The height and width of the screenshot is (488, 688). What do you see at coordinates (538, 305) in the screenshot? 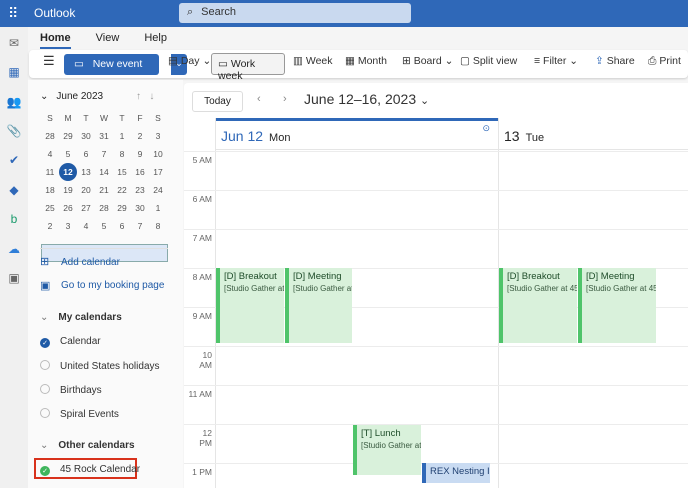
I see `calendar-event: [D] Breakout [Studio Gather at 45` at bounding box center [538, 305].